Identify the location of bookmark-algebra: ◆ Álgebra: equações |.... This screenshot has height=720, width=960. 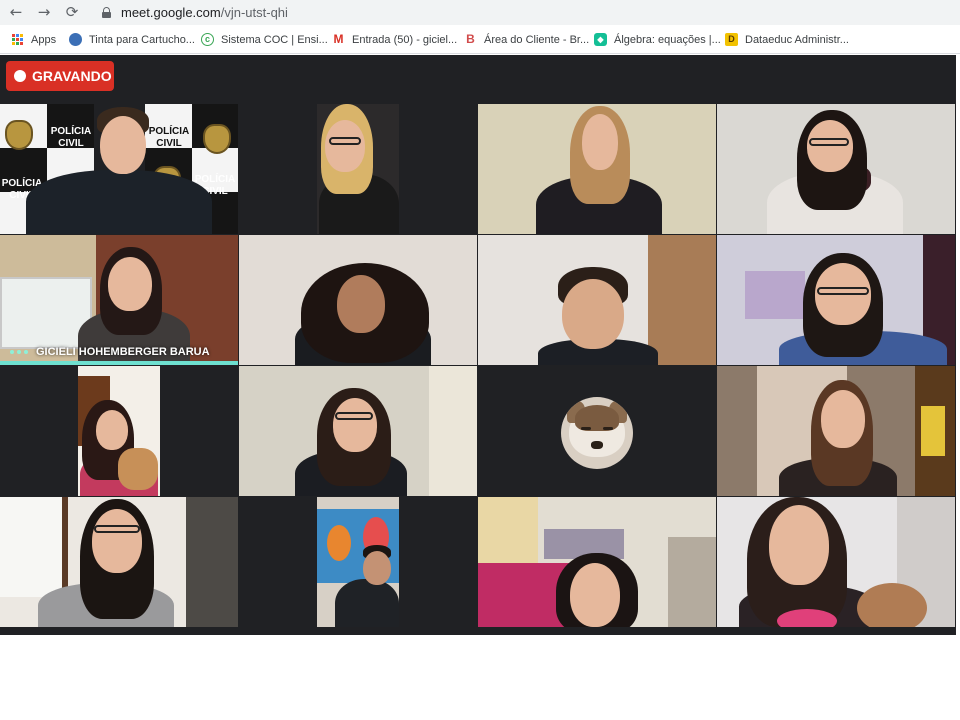
(657, 39).